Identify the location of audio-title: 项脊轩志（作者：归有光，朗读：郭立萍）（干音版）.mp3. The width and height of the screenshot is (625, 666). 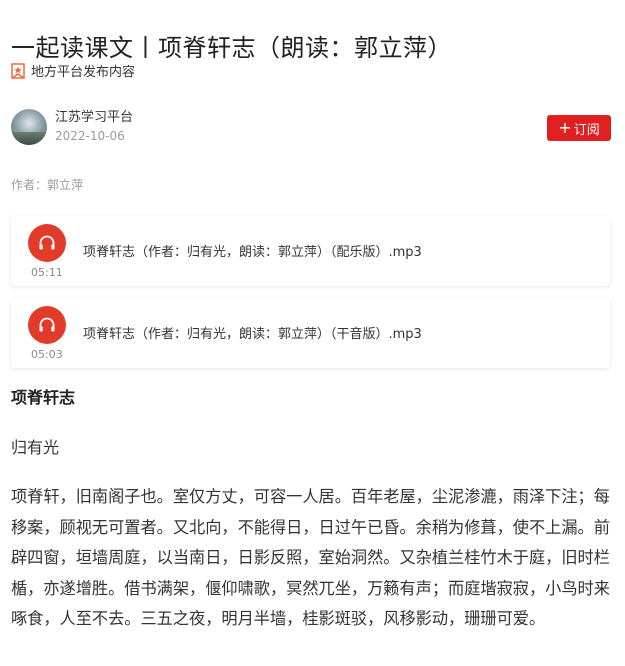
(252, 332).